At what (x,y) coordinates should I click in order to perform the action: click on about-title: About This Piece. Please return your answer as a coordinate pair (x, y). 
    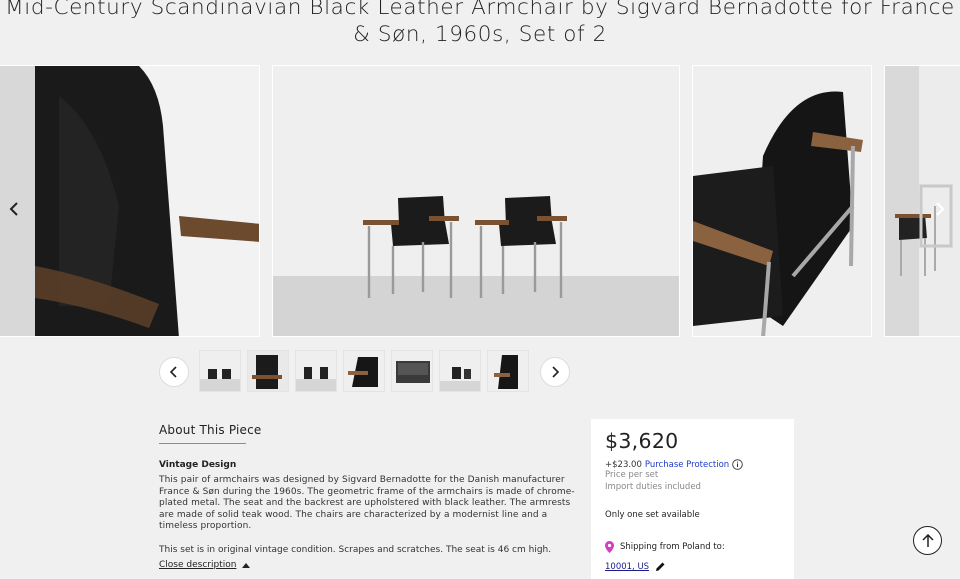
    Looking at the image, I should click on (210, 430).